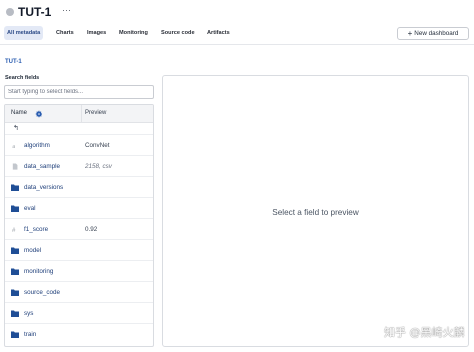 The image size is (474, 352). Describe the element at coordinates (30, 208) in the screenshot. I see `field-name: eval` at that location.